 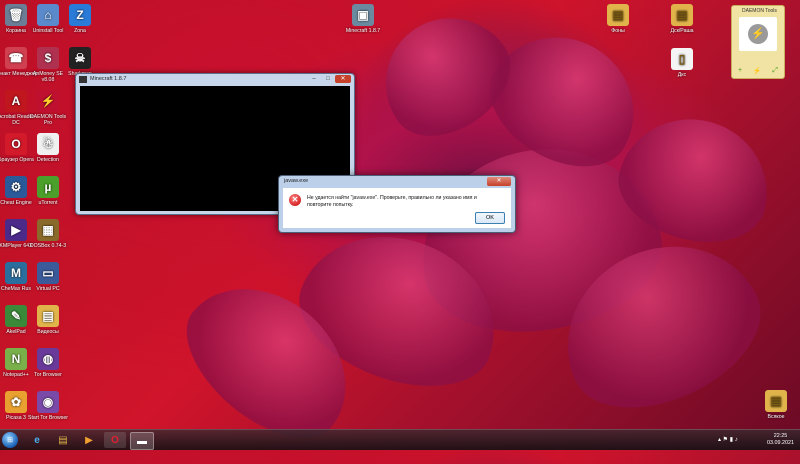 What do you see at coordinates (16, 58) in the screenshot?
I see `contact-manager-icon: ☎` at bounding box center [16, 58].